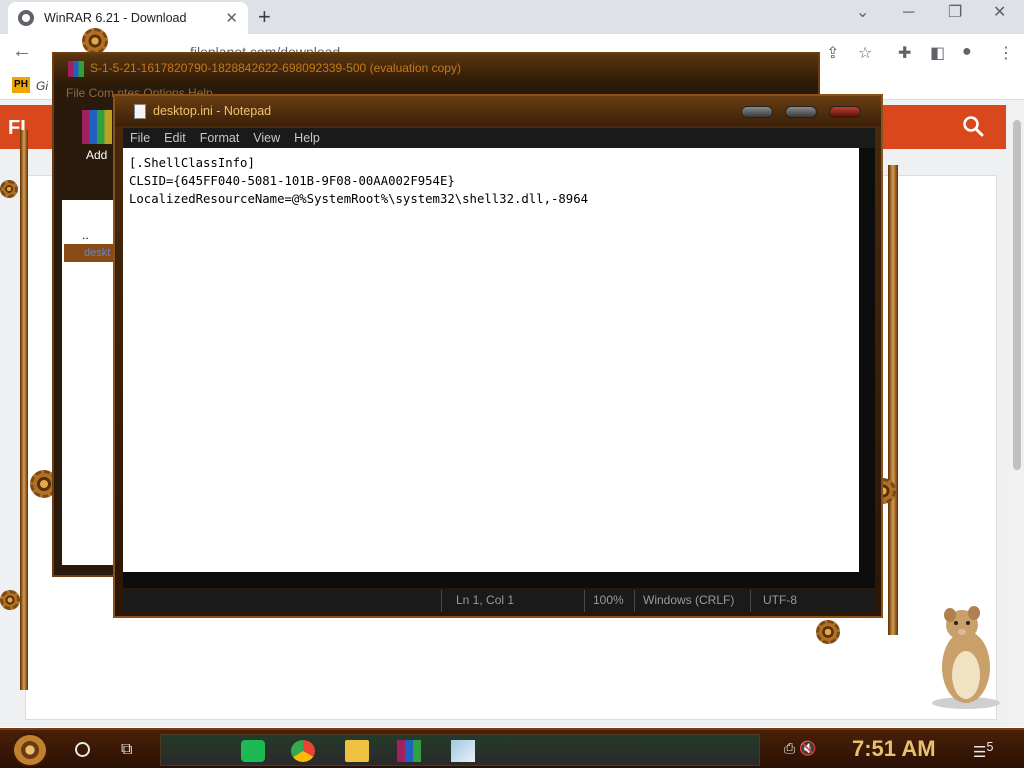 The width and height of the screenshot is (1024, 768). I want to click on vertical-scrollbar, so click(867, 360).